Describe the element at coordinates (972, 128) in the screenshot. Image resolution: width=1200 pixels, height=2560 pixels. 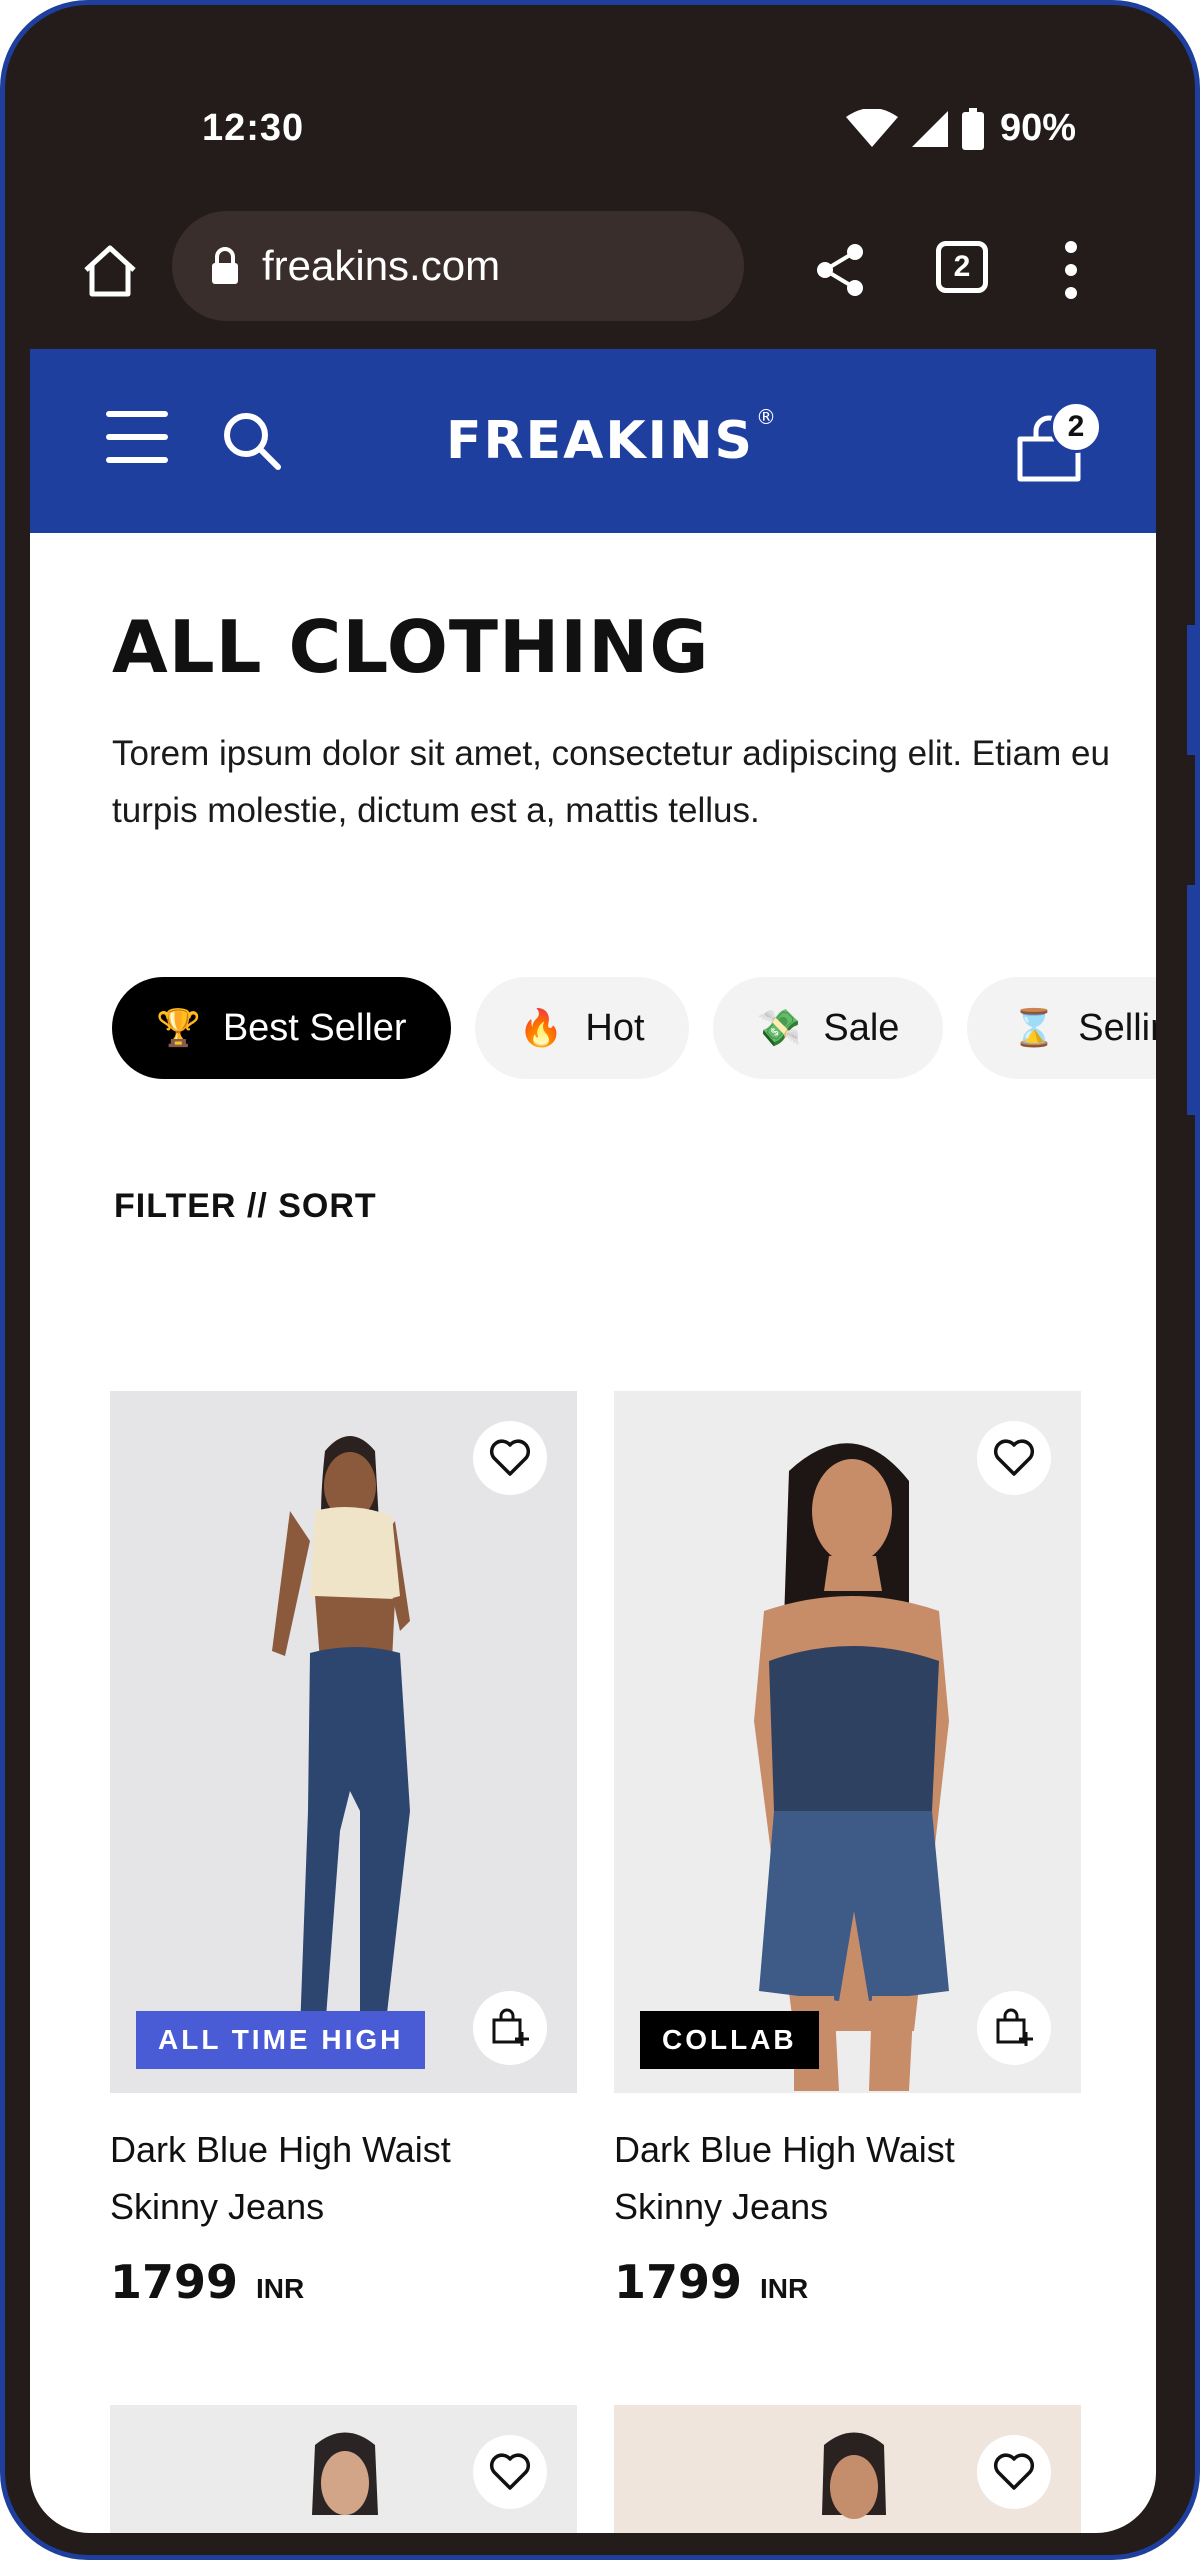
I see `battery-icon` at that location.